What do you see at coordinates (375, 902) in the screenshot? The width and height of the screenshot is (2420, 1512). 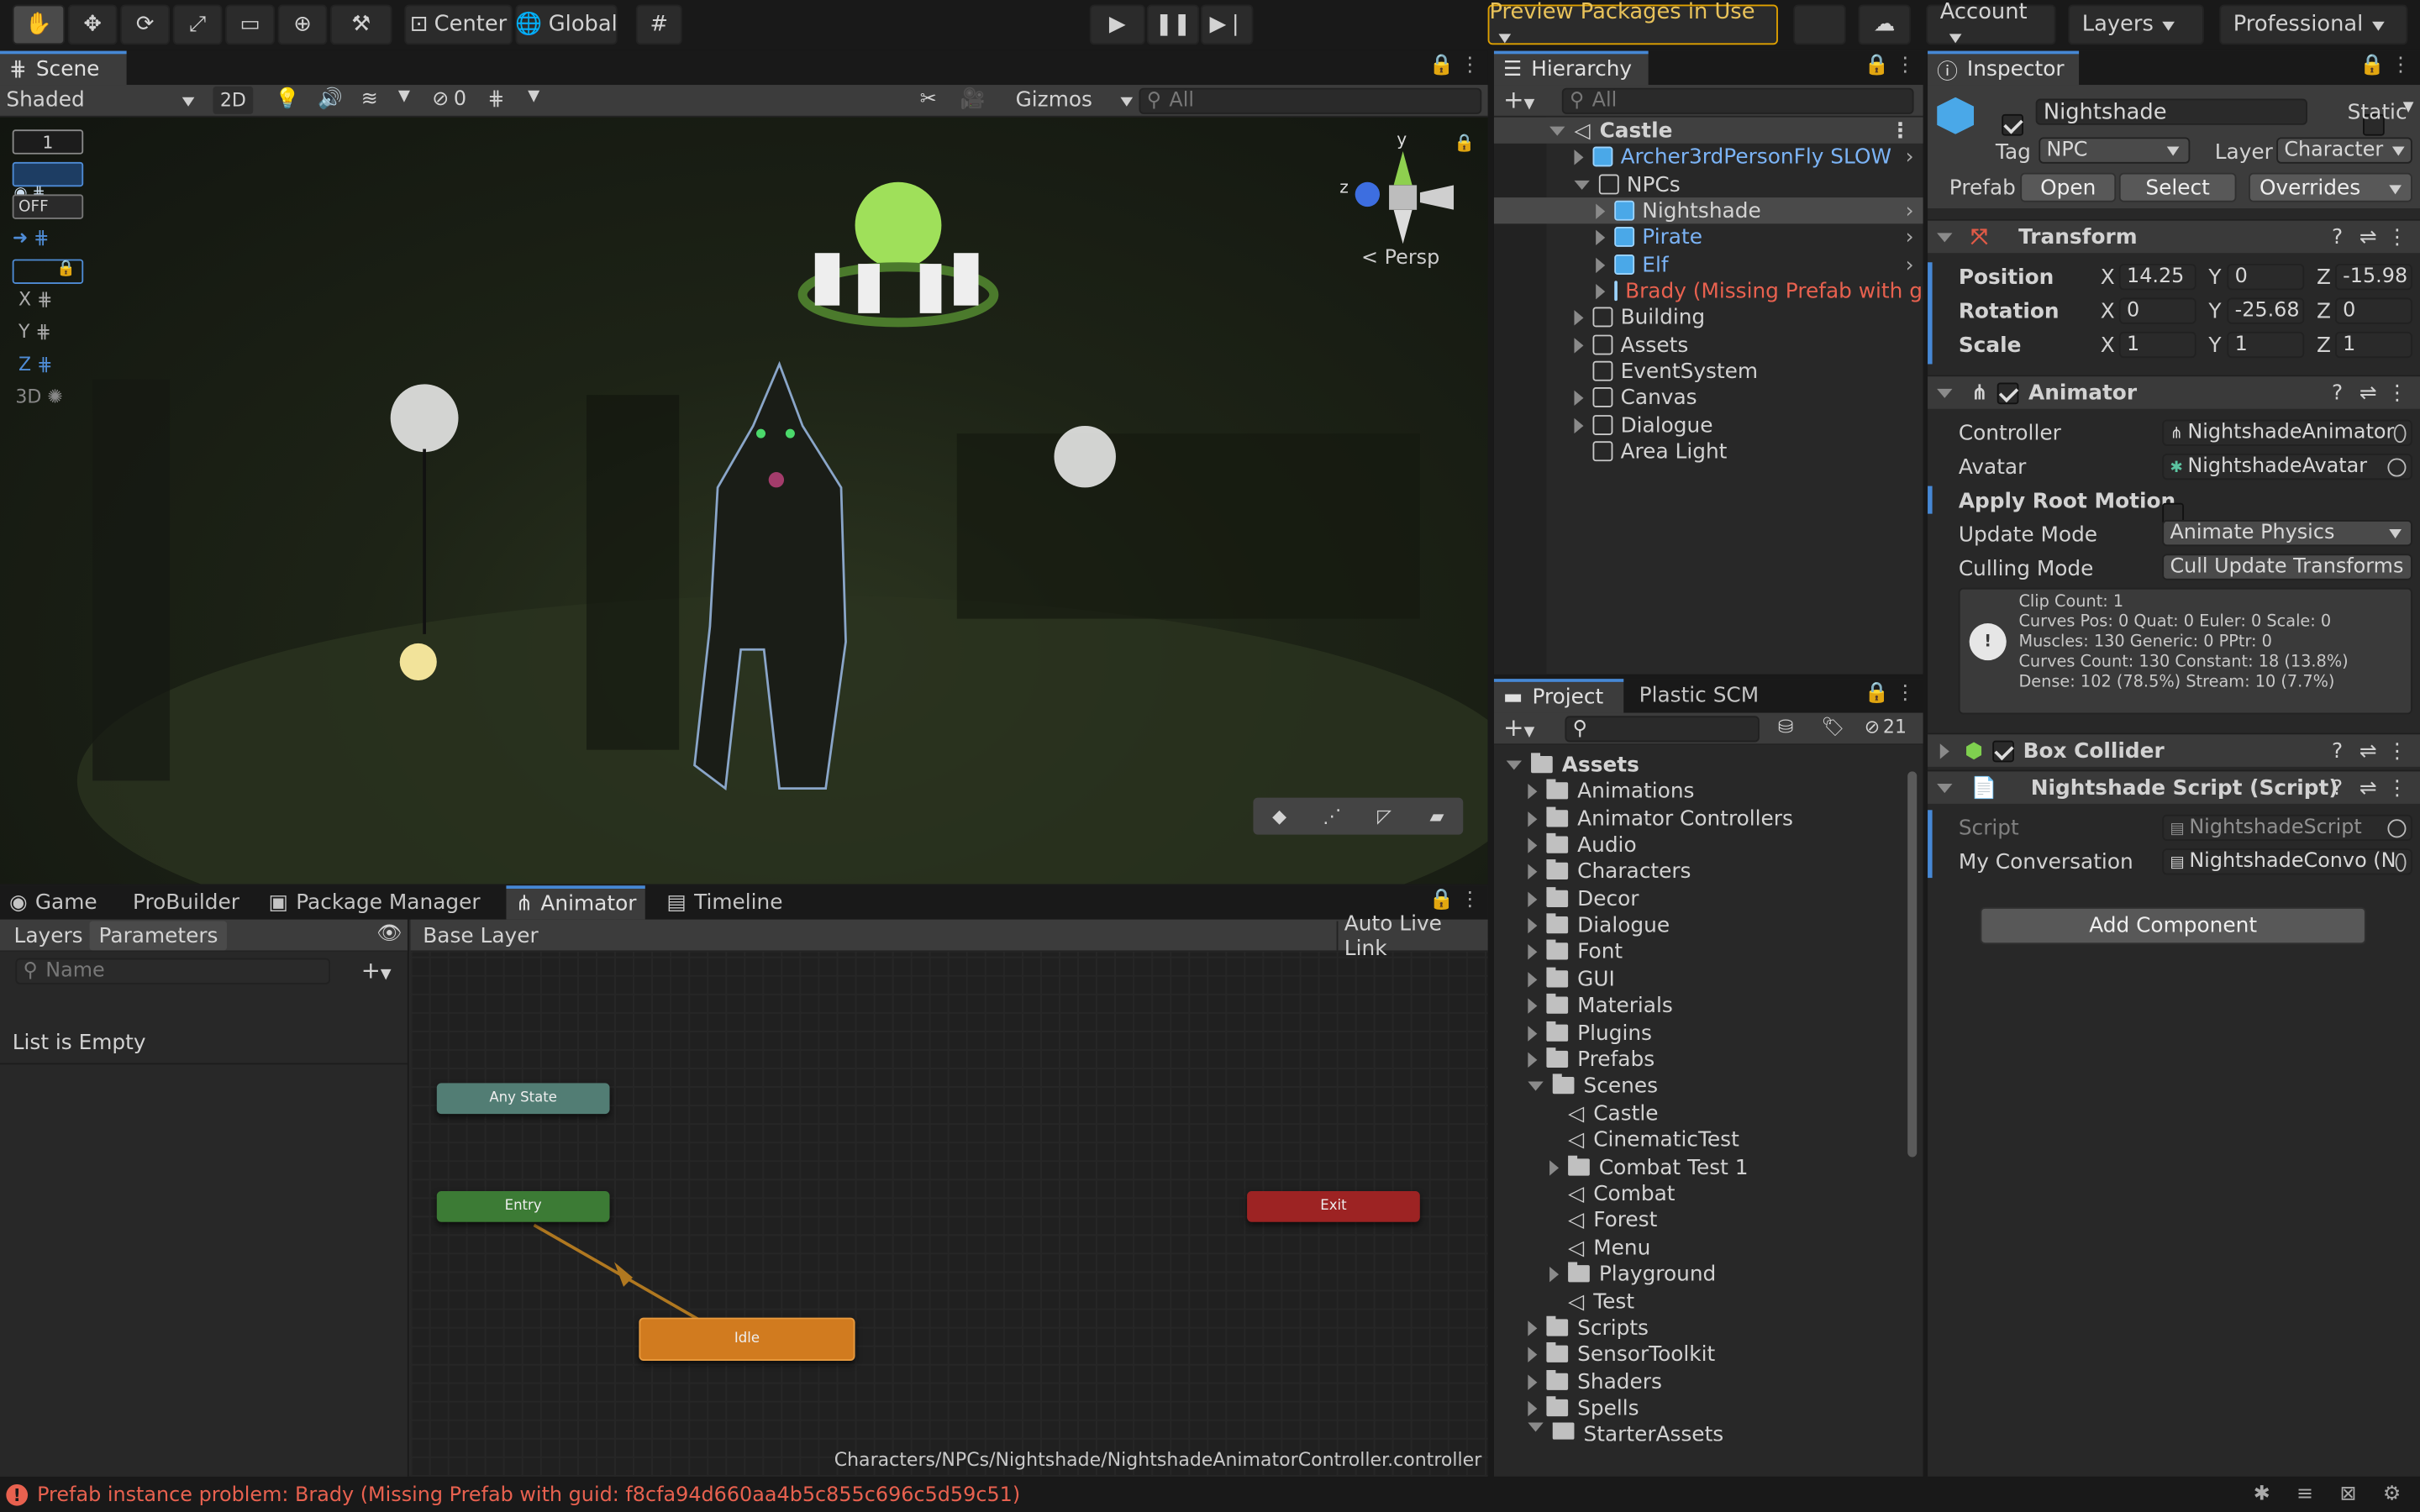 I see `tab-package-manager: ▣ Package Manager` at bounding box center [375, 902].